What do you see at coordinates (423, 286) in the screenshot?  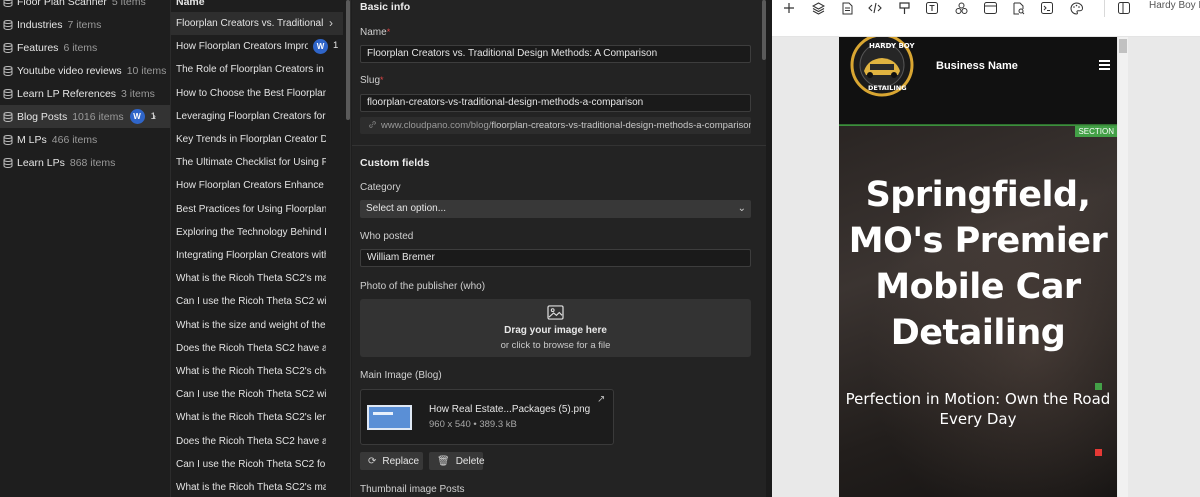 I see `publisher-photo-label: Photo of the publisher (who)` at bounding box center [423, 286].